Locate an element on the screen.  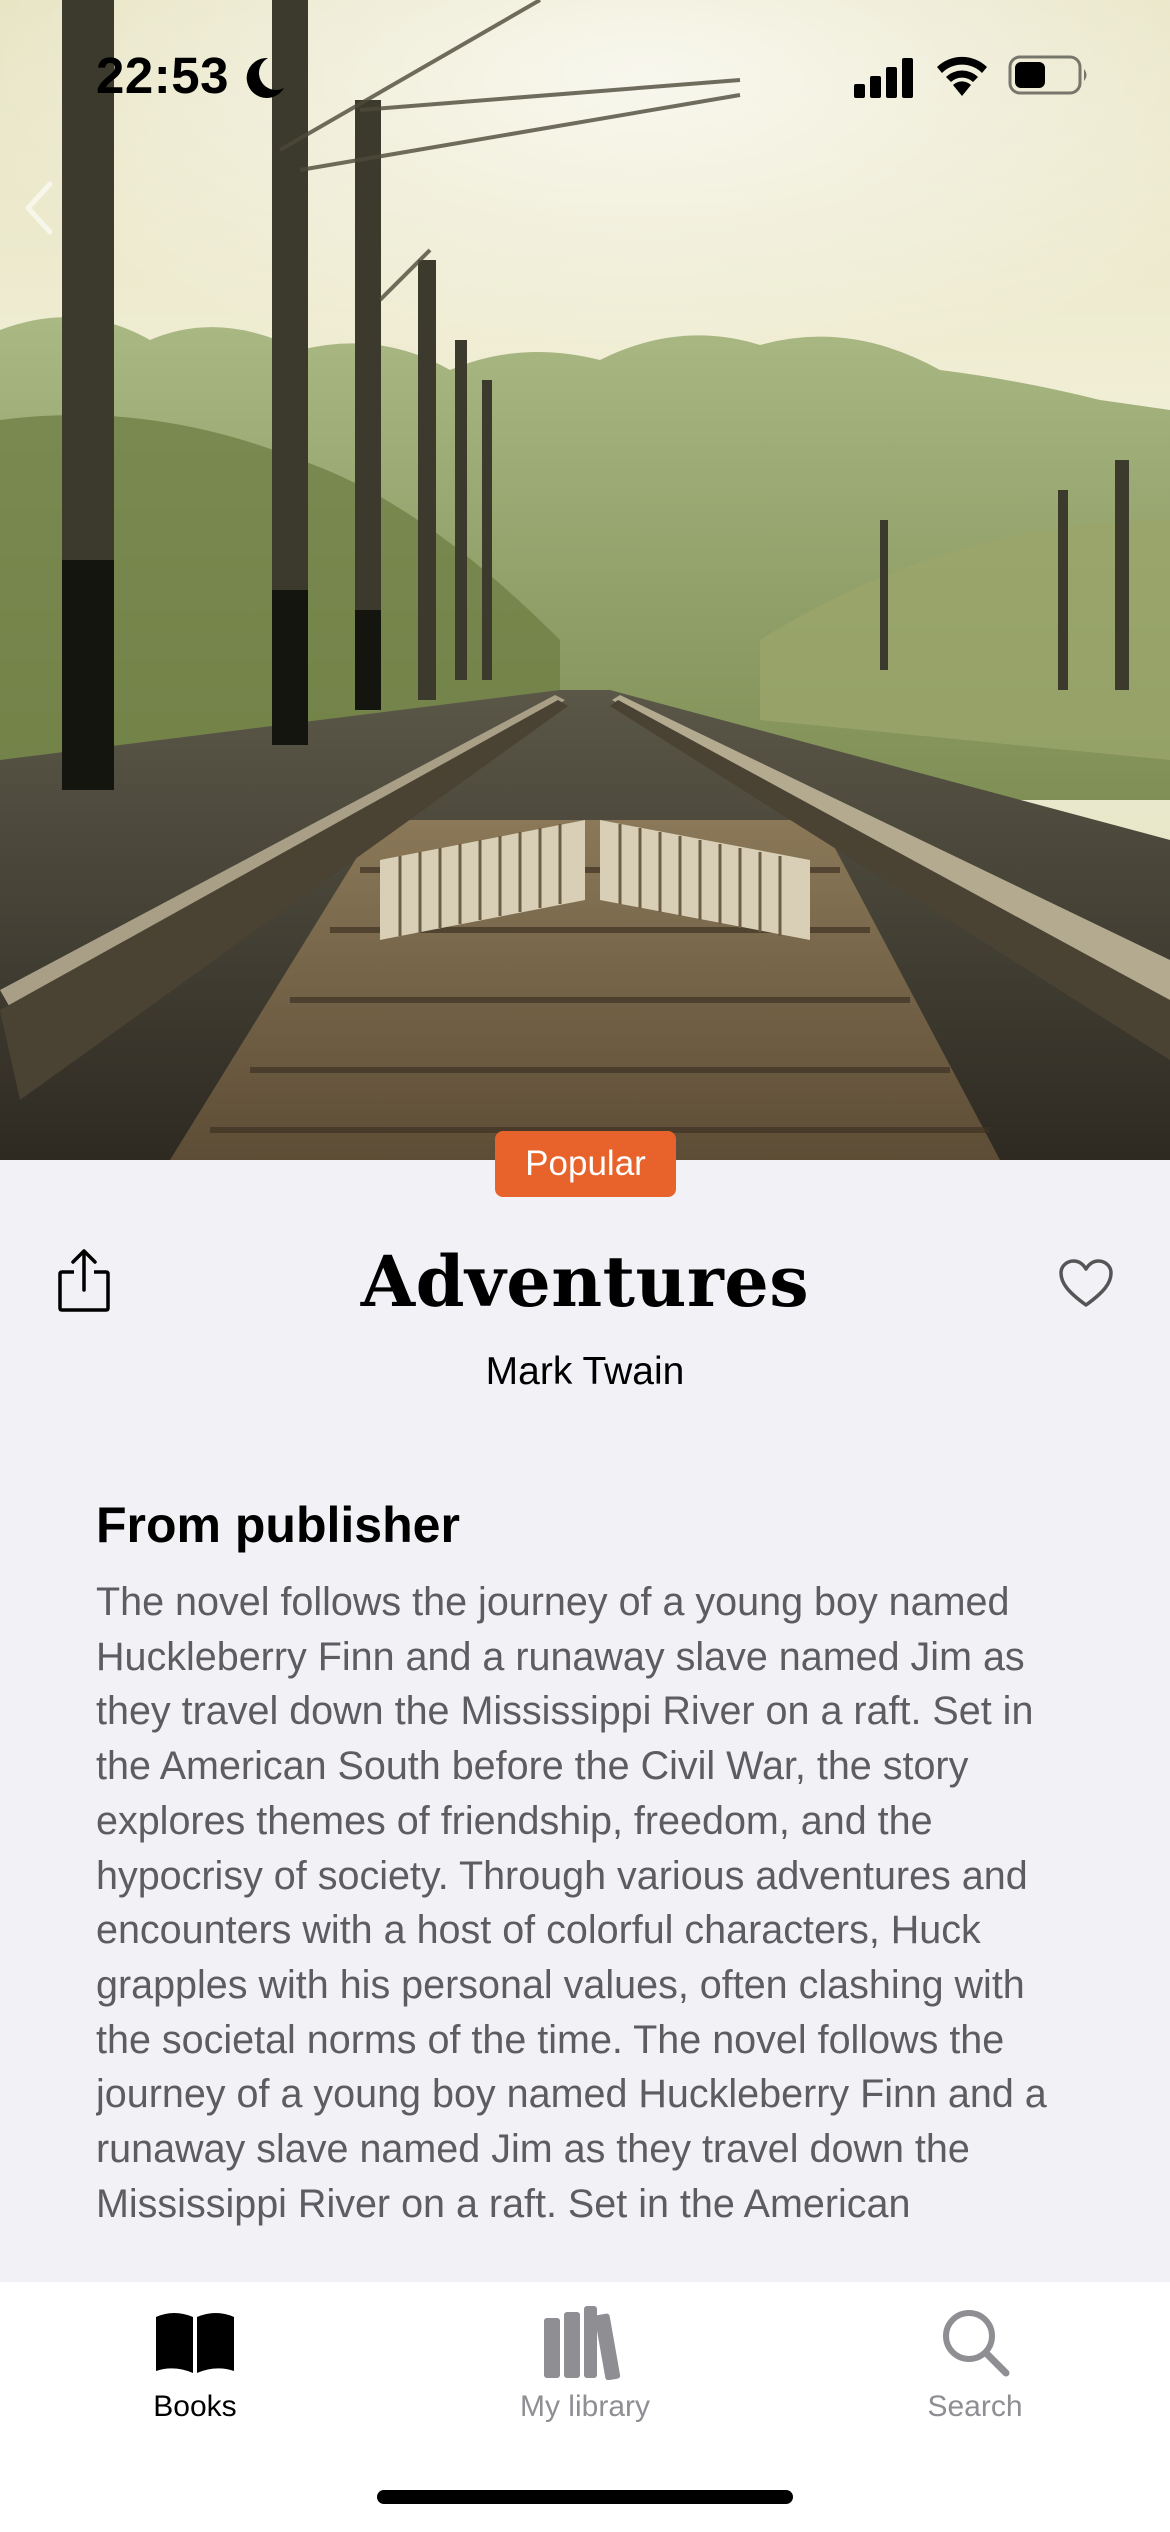
status-time: 22:53 is located at coordinates (162, 75).